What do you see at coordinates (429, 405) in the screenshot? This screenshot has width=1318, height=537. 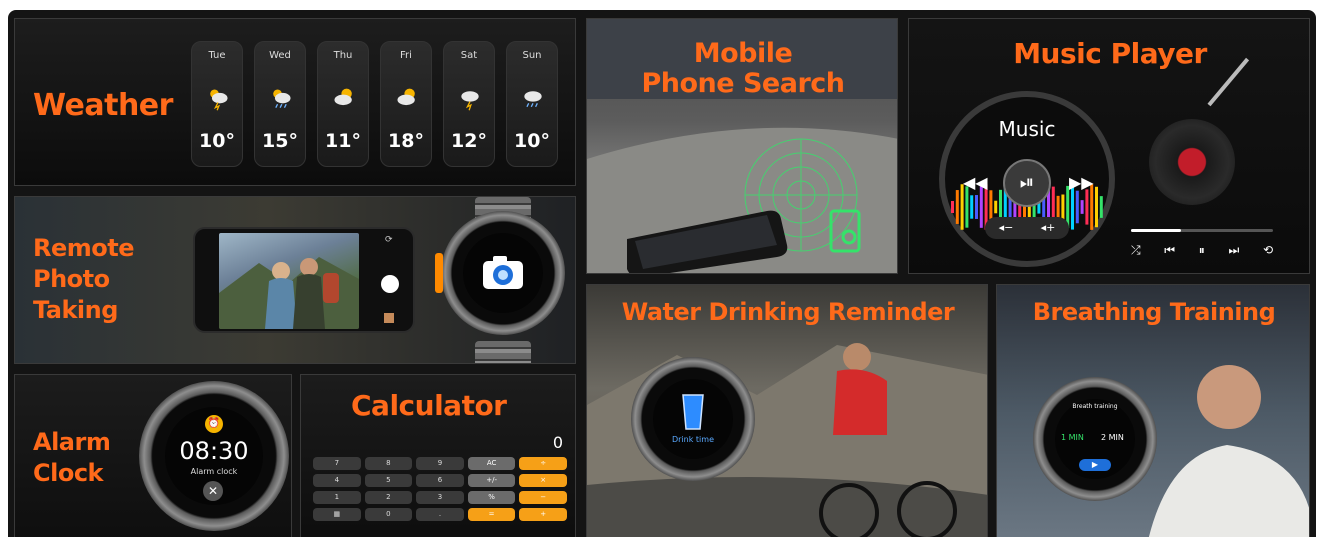 I see `calculator-title: Calculator` at bounding box center [429, 405].